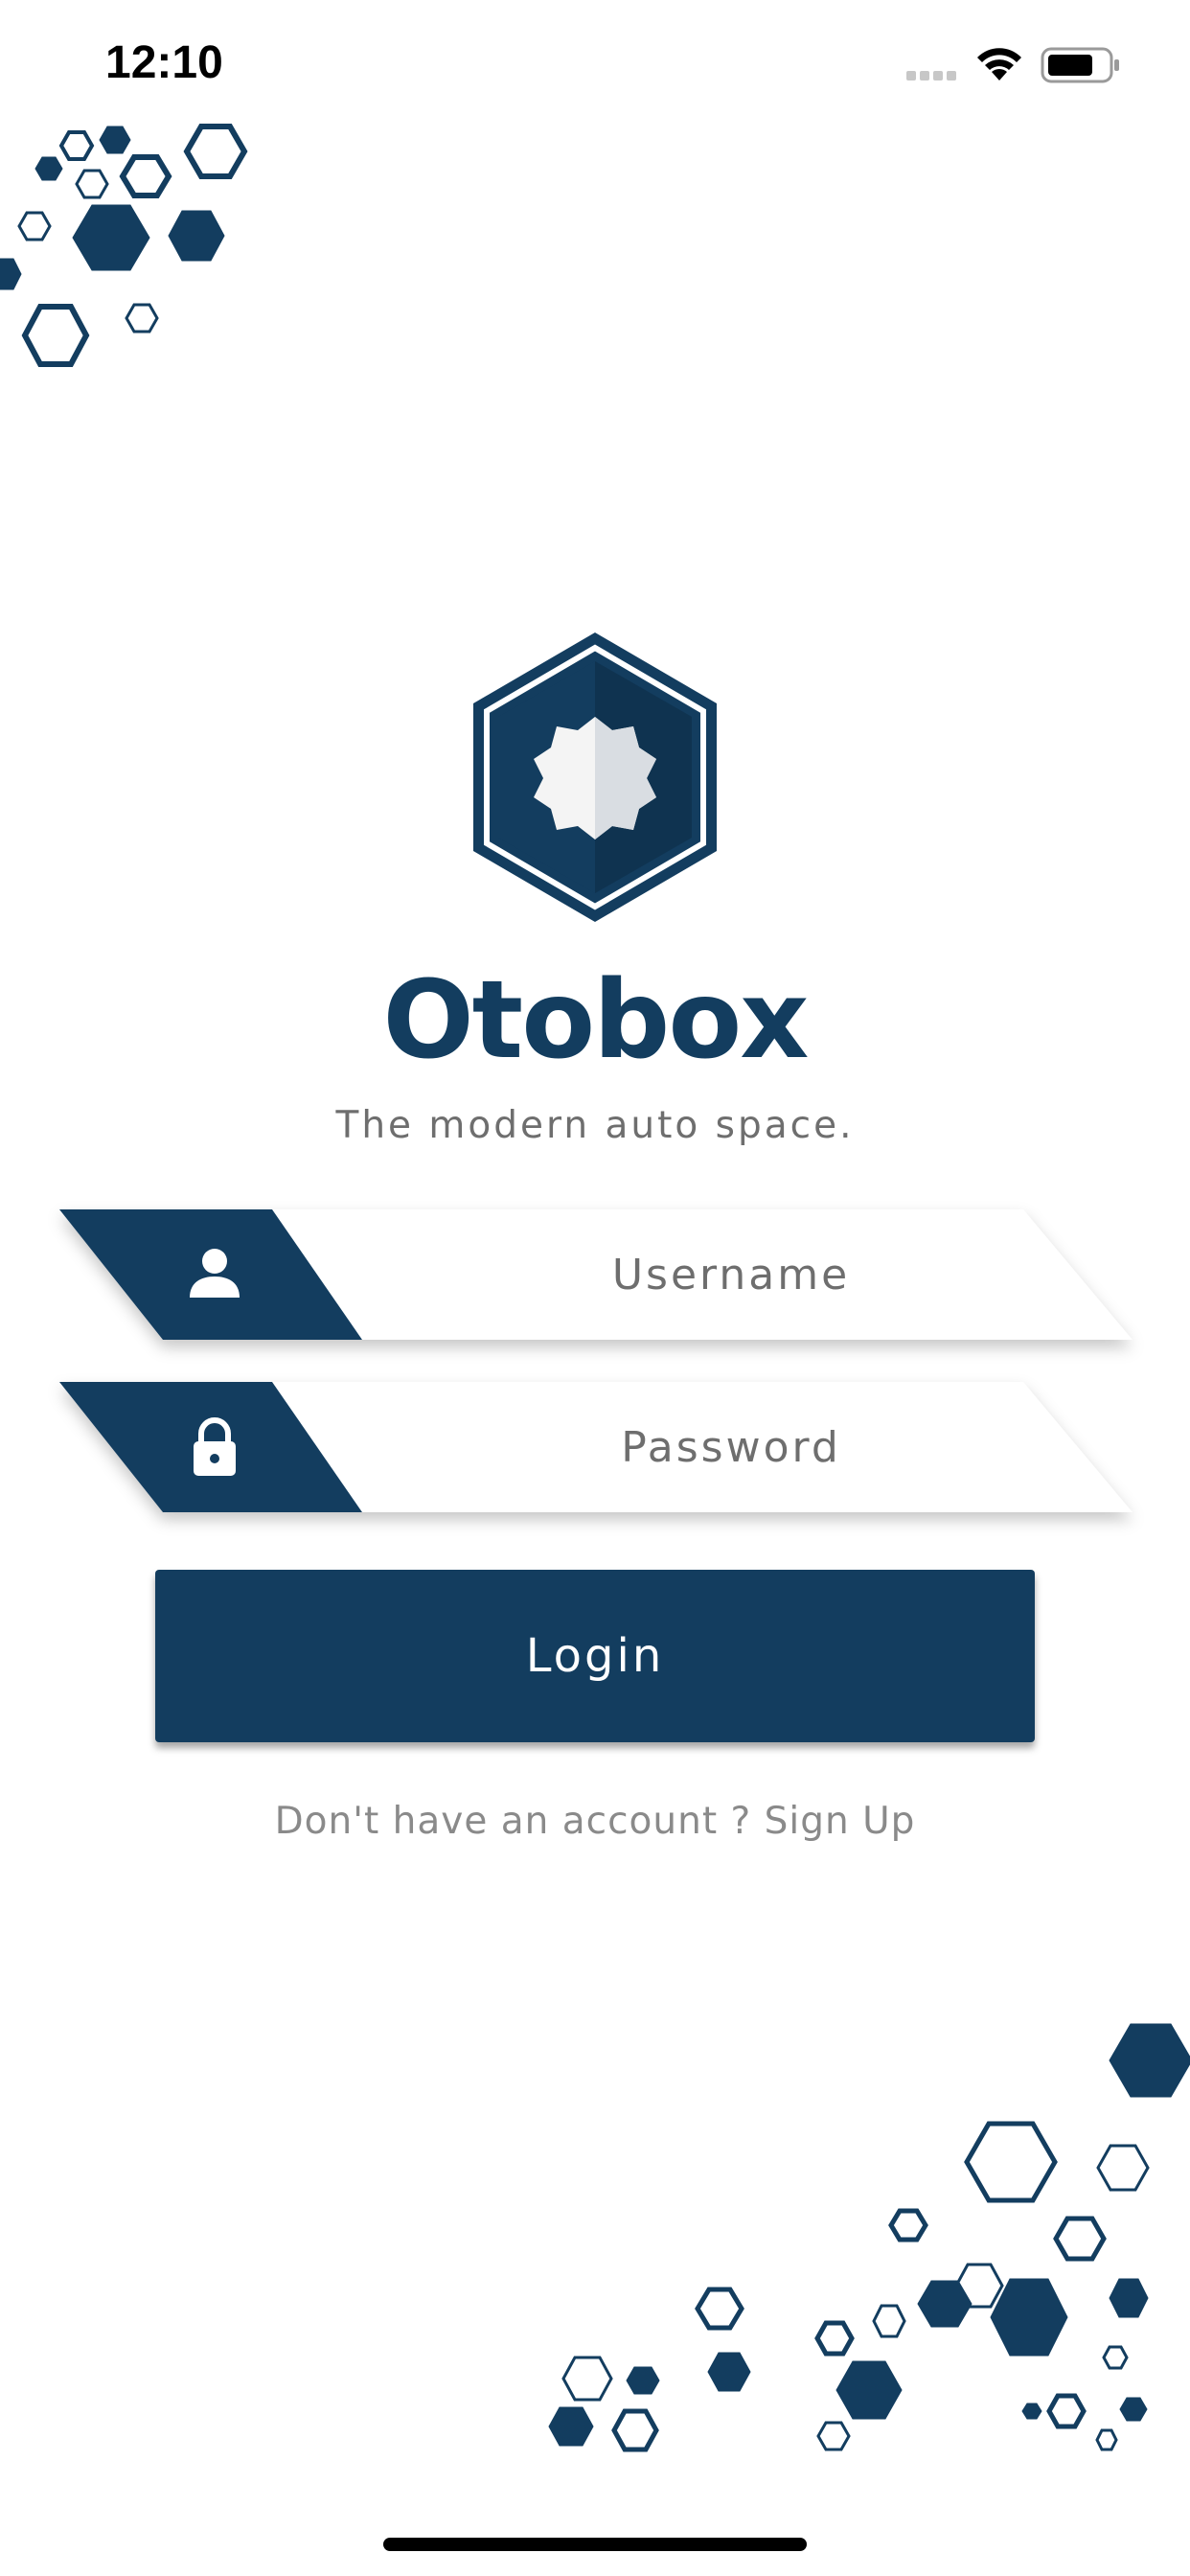  Describe the element at coordinates (595, 2544) in the screenshot. I see `home-indicator` at that location.